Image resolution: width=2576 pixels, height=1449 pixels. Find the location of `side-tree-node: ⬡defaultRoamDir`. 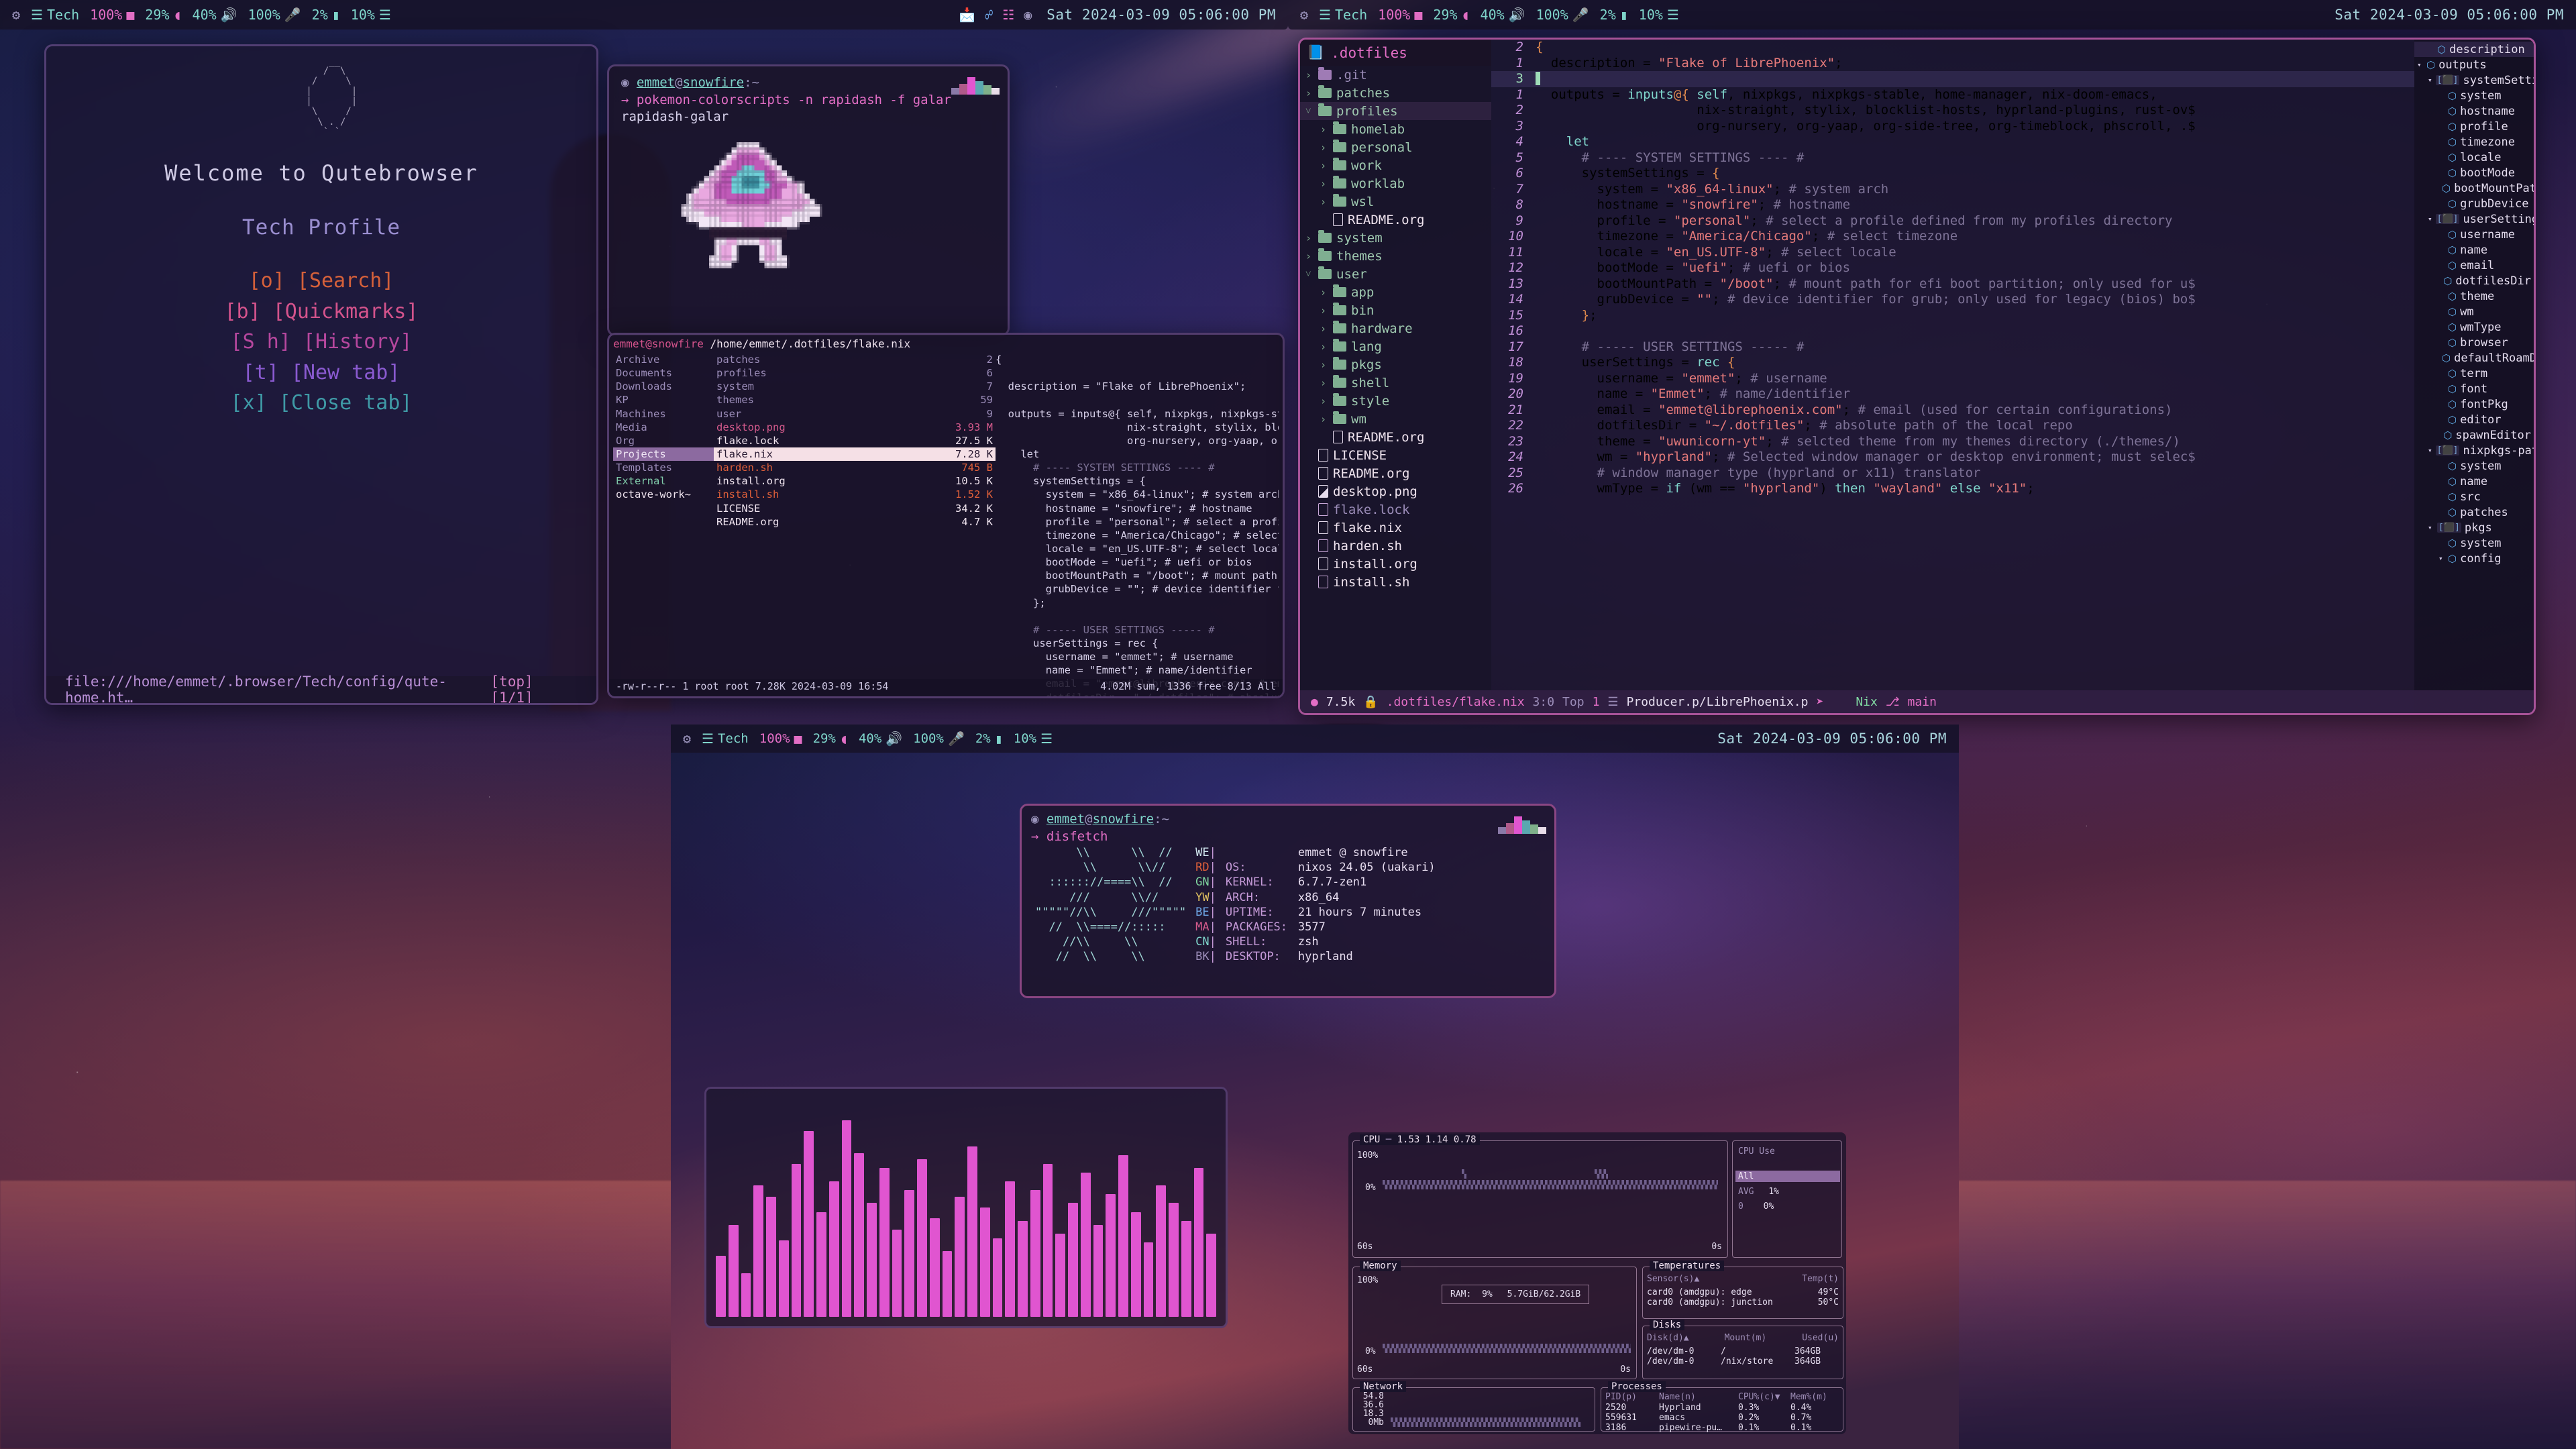

side-tree-node: ⬡defaultRoamDir is located at coordinates (2474, 358).